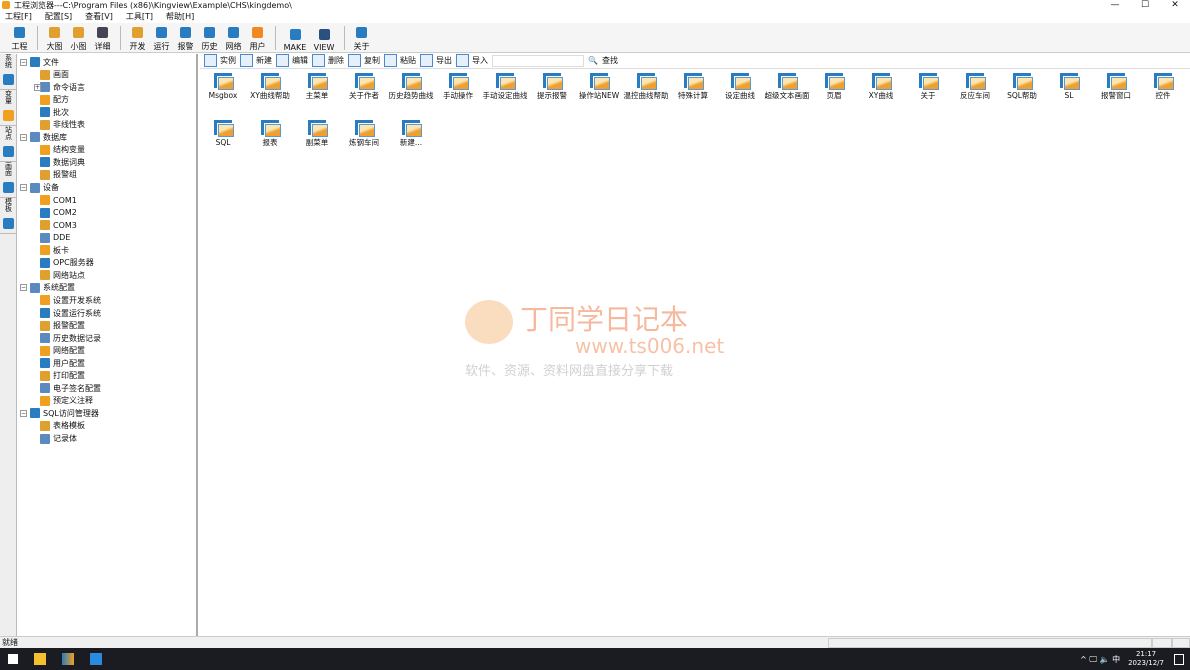 Image resolution: width=1190 pixels, height=670 pixels. I want to click on picture-item: 控件, so click(1163, 87).